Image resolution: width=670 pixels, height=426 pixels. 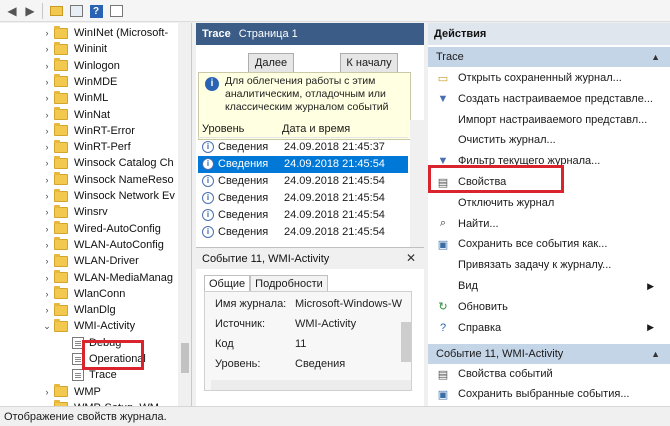 What do you see at coordinates (96, 81) in the screenshot?
I see `tree-item-label: WinMDE` at bounding box center [96, 81].